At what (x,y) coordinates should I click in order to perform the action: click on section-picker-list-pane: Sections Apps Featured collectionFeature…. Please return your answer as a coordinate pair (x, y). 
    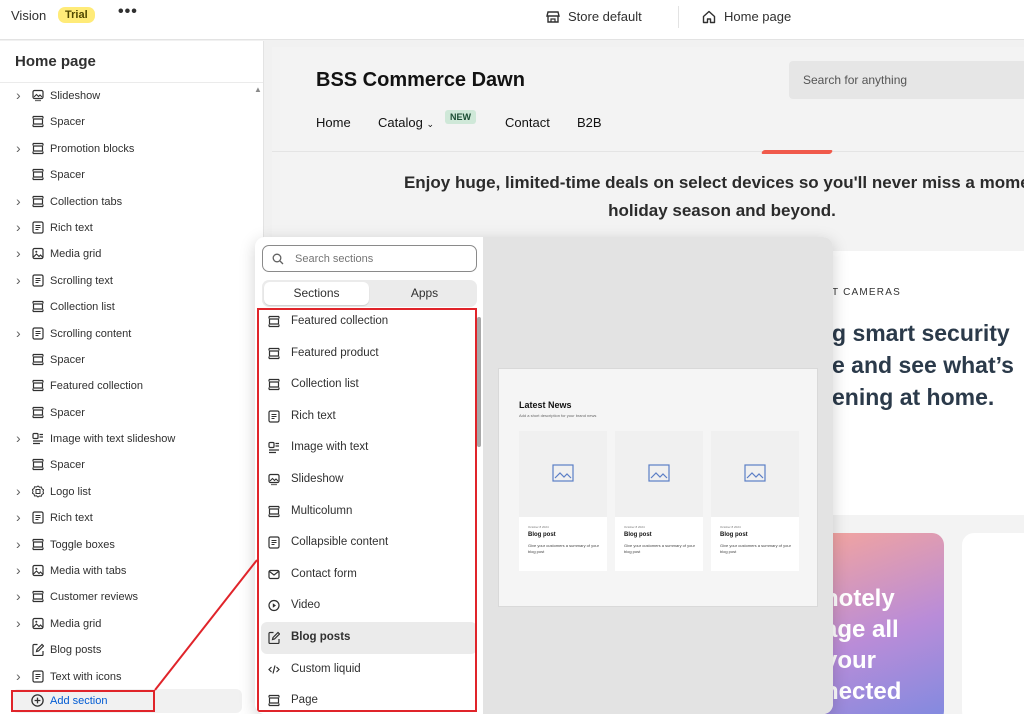
    Looking at the image, I should click on (369, 475).